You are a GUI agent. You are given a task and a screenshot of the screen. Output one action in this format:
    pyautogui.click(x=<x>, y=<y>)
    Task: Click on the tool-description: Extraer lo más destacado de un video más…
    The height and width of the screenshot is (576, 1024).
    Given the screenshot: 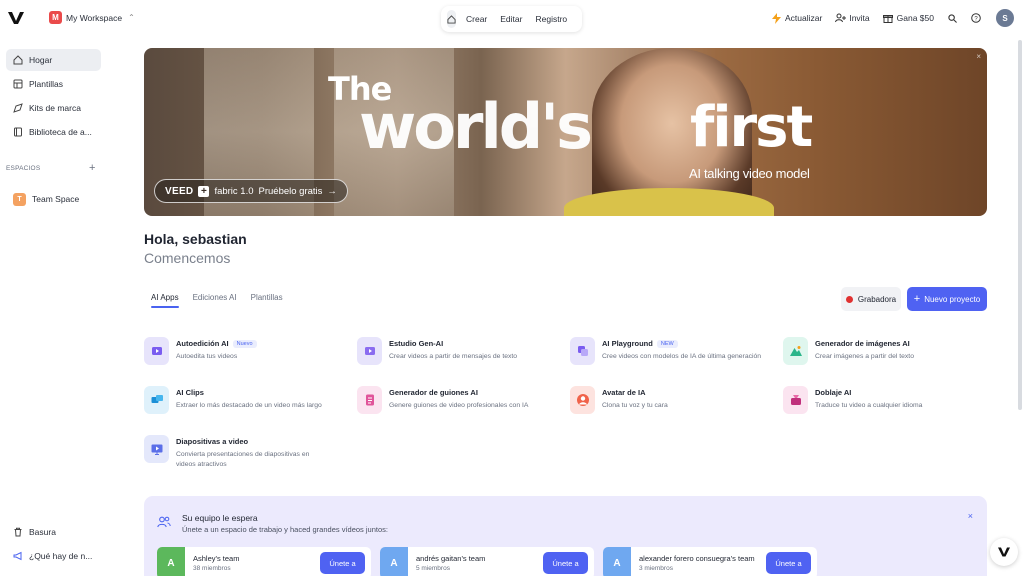 What is the action you would take?
    pyautogui.click(x=249, y=405)
    